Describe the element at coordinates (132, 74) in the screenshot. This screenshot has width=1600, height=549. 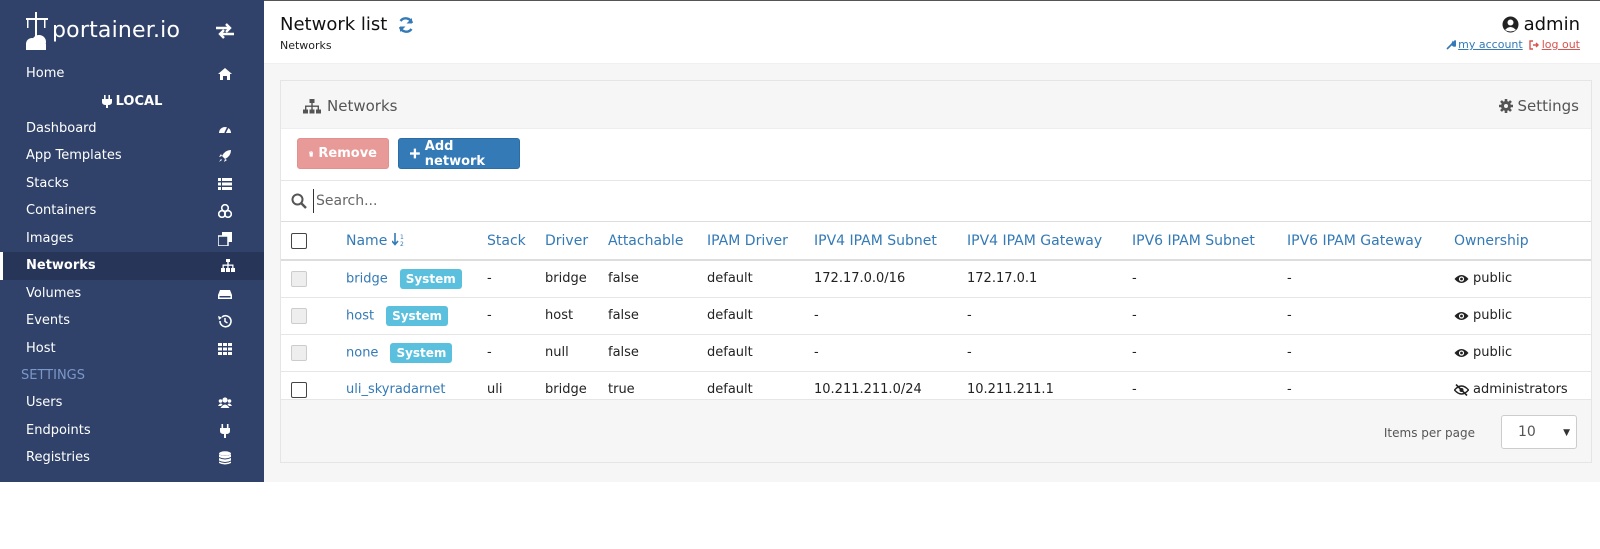
I see `sidebar-item-home: Home` at that location.